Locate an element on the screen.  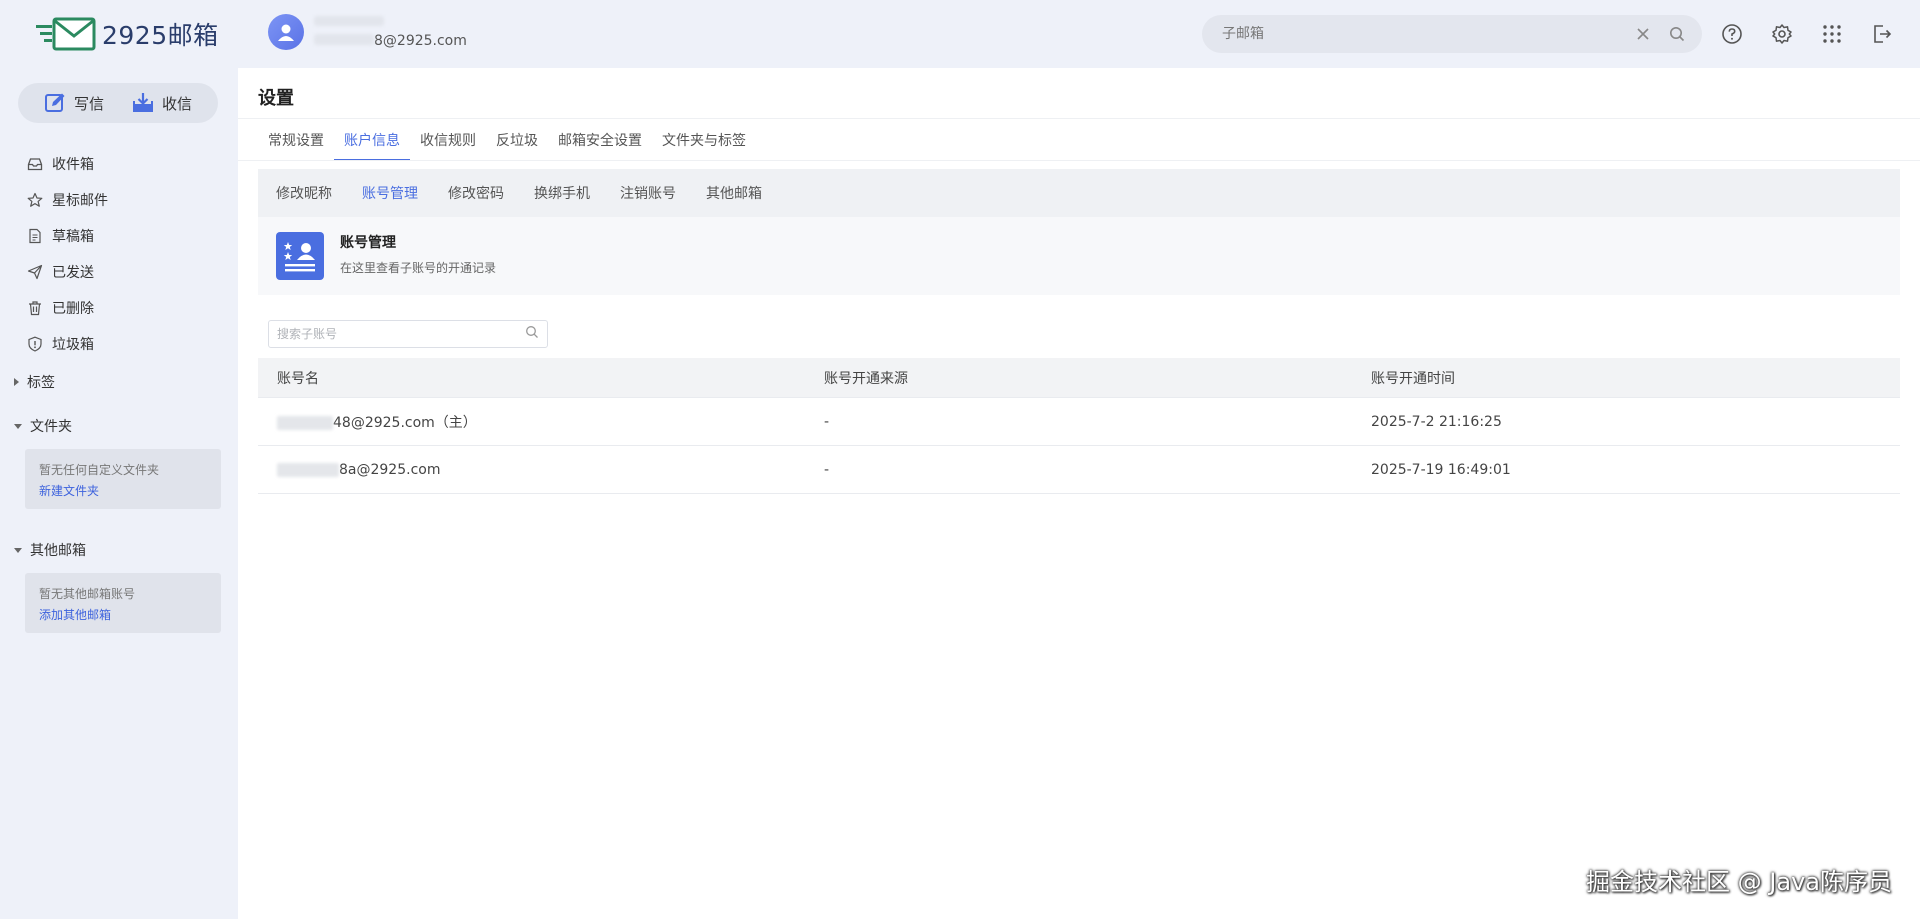
trash-icon is located at coordinates (35, 308).